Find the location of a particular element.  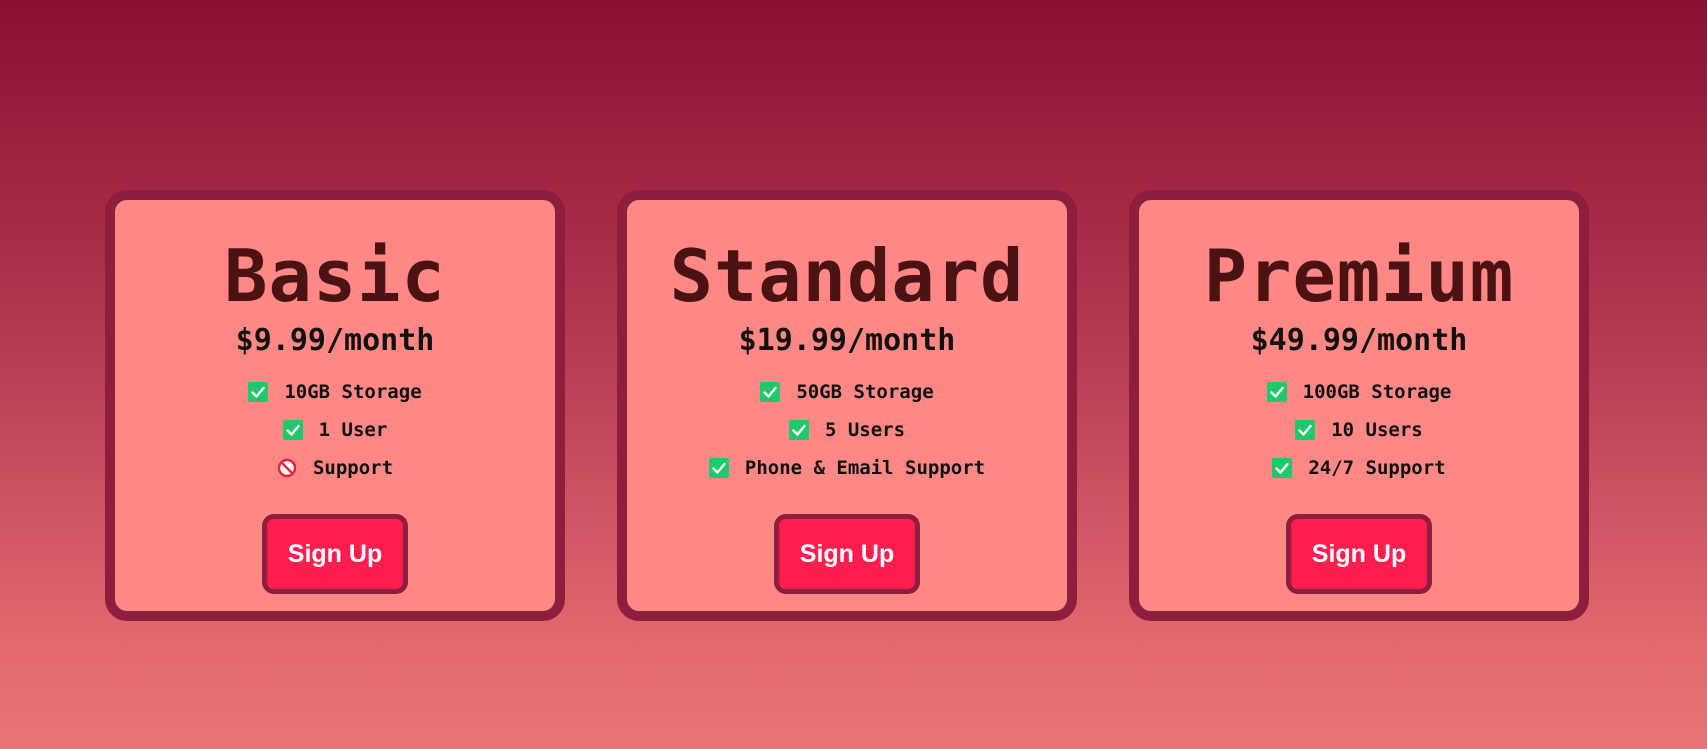

feature-label: Support is located at coordinates (353, 468).